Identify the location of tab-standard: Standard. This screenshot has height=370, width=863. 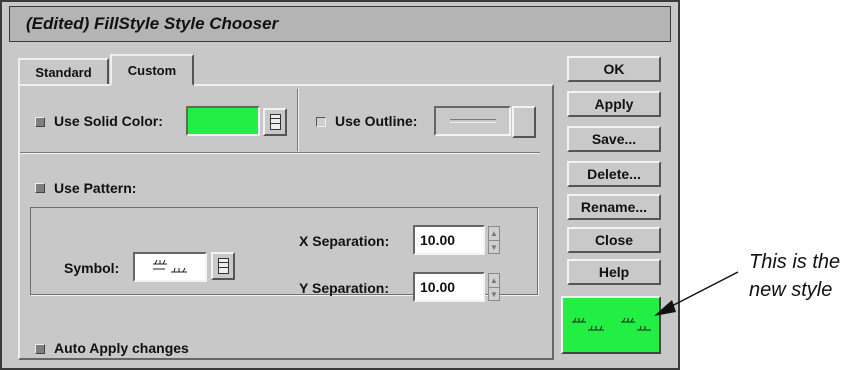
(63, 72).